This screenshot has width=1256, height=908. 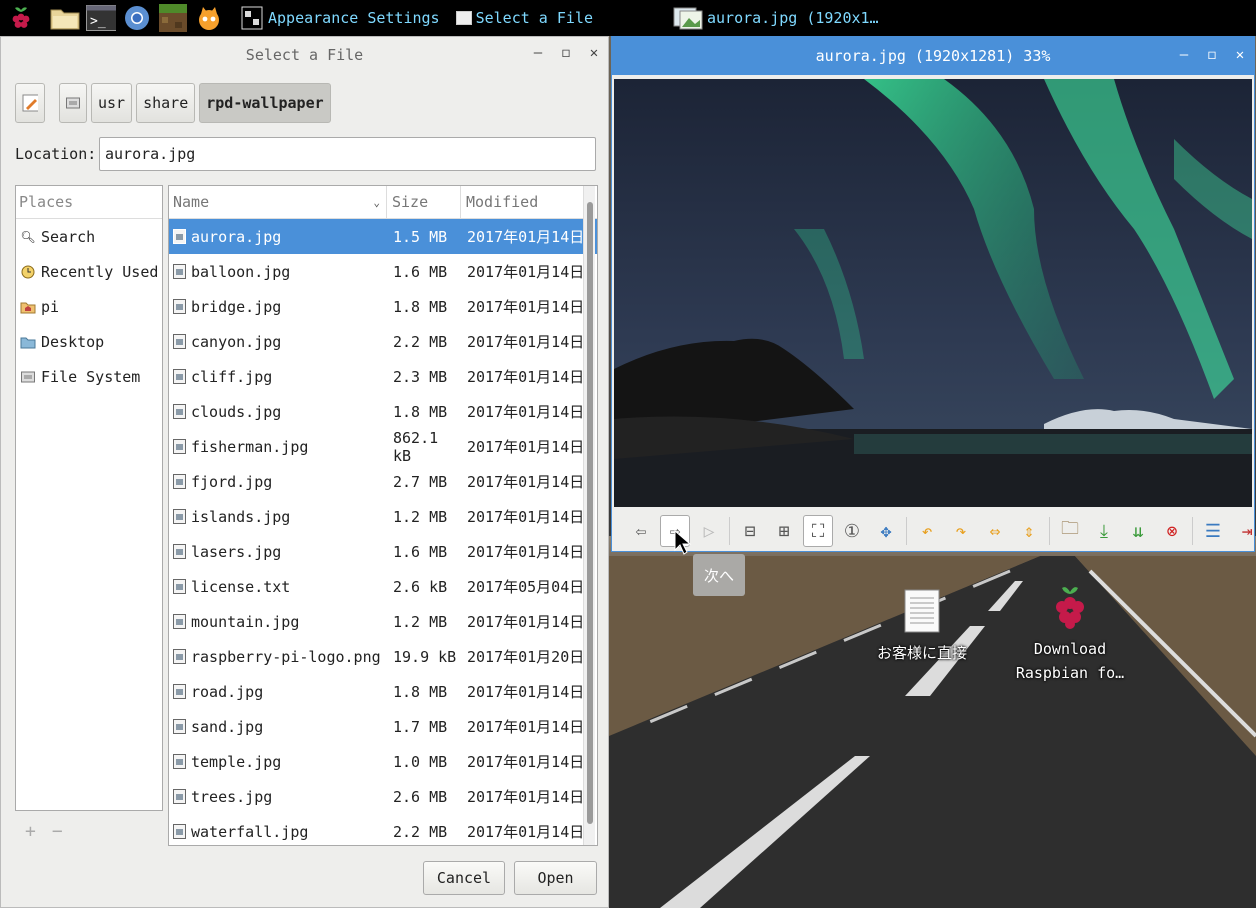 What do you see at coordinates (995, 531) in the screenshot?
I see `flip-horizontal-icon: ⇔` at bounding box center [995, 531].